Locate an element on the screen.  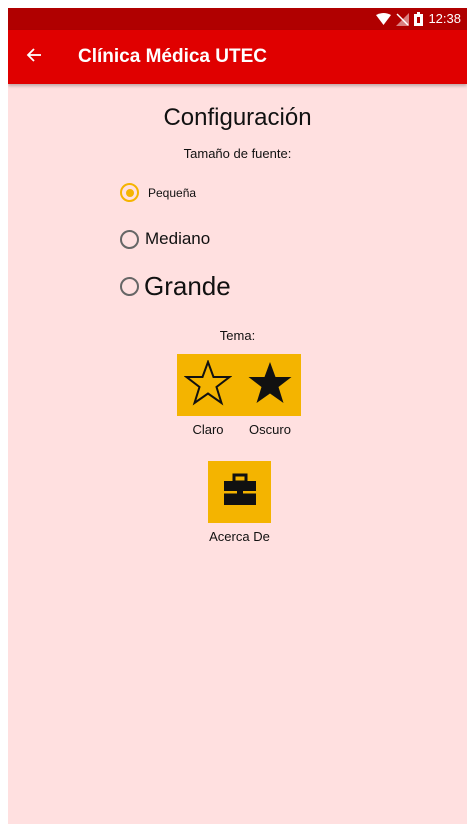
battery-icon is located at coordinates (419, 19).